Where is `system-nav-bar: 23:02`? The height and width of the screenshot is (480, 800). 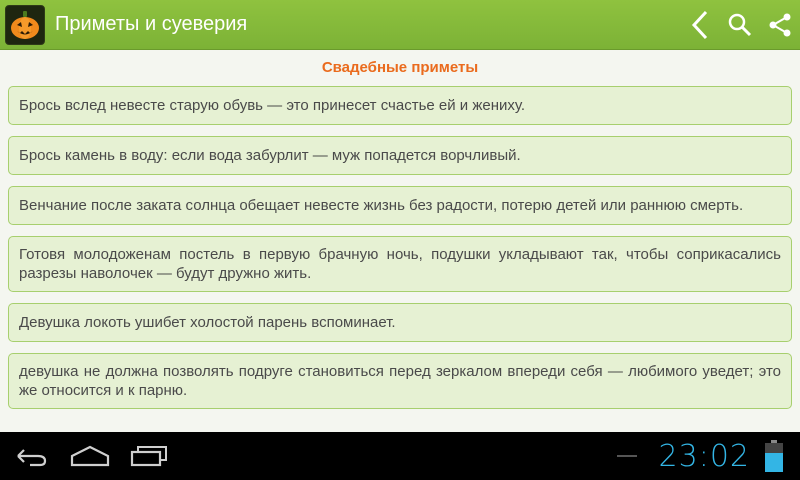
system-nav-bar: 23:02 is located at coordinates (400, 456).